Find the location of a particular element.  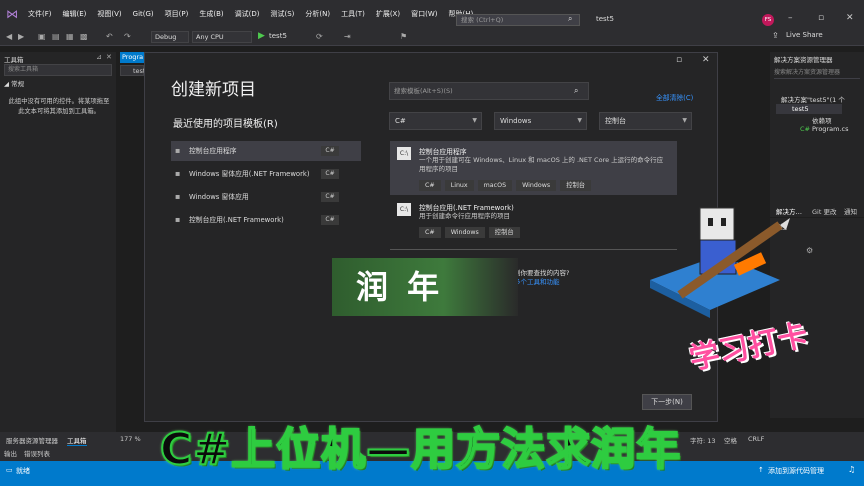

tag: Linux is located at coordinates (459, 185).